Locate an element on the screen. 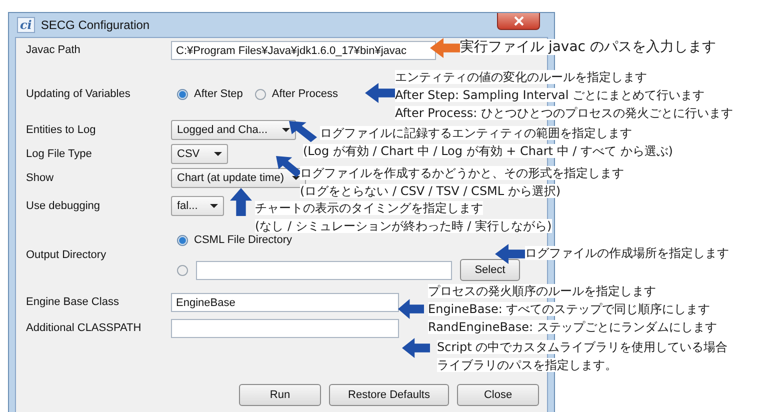 This screenshot has height=412, width=765. window-title: SECG Configuration is located at coordinates (95, 25).